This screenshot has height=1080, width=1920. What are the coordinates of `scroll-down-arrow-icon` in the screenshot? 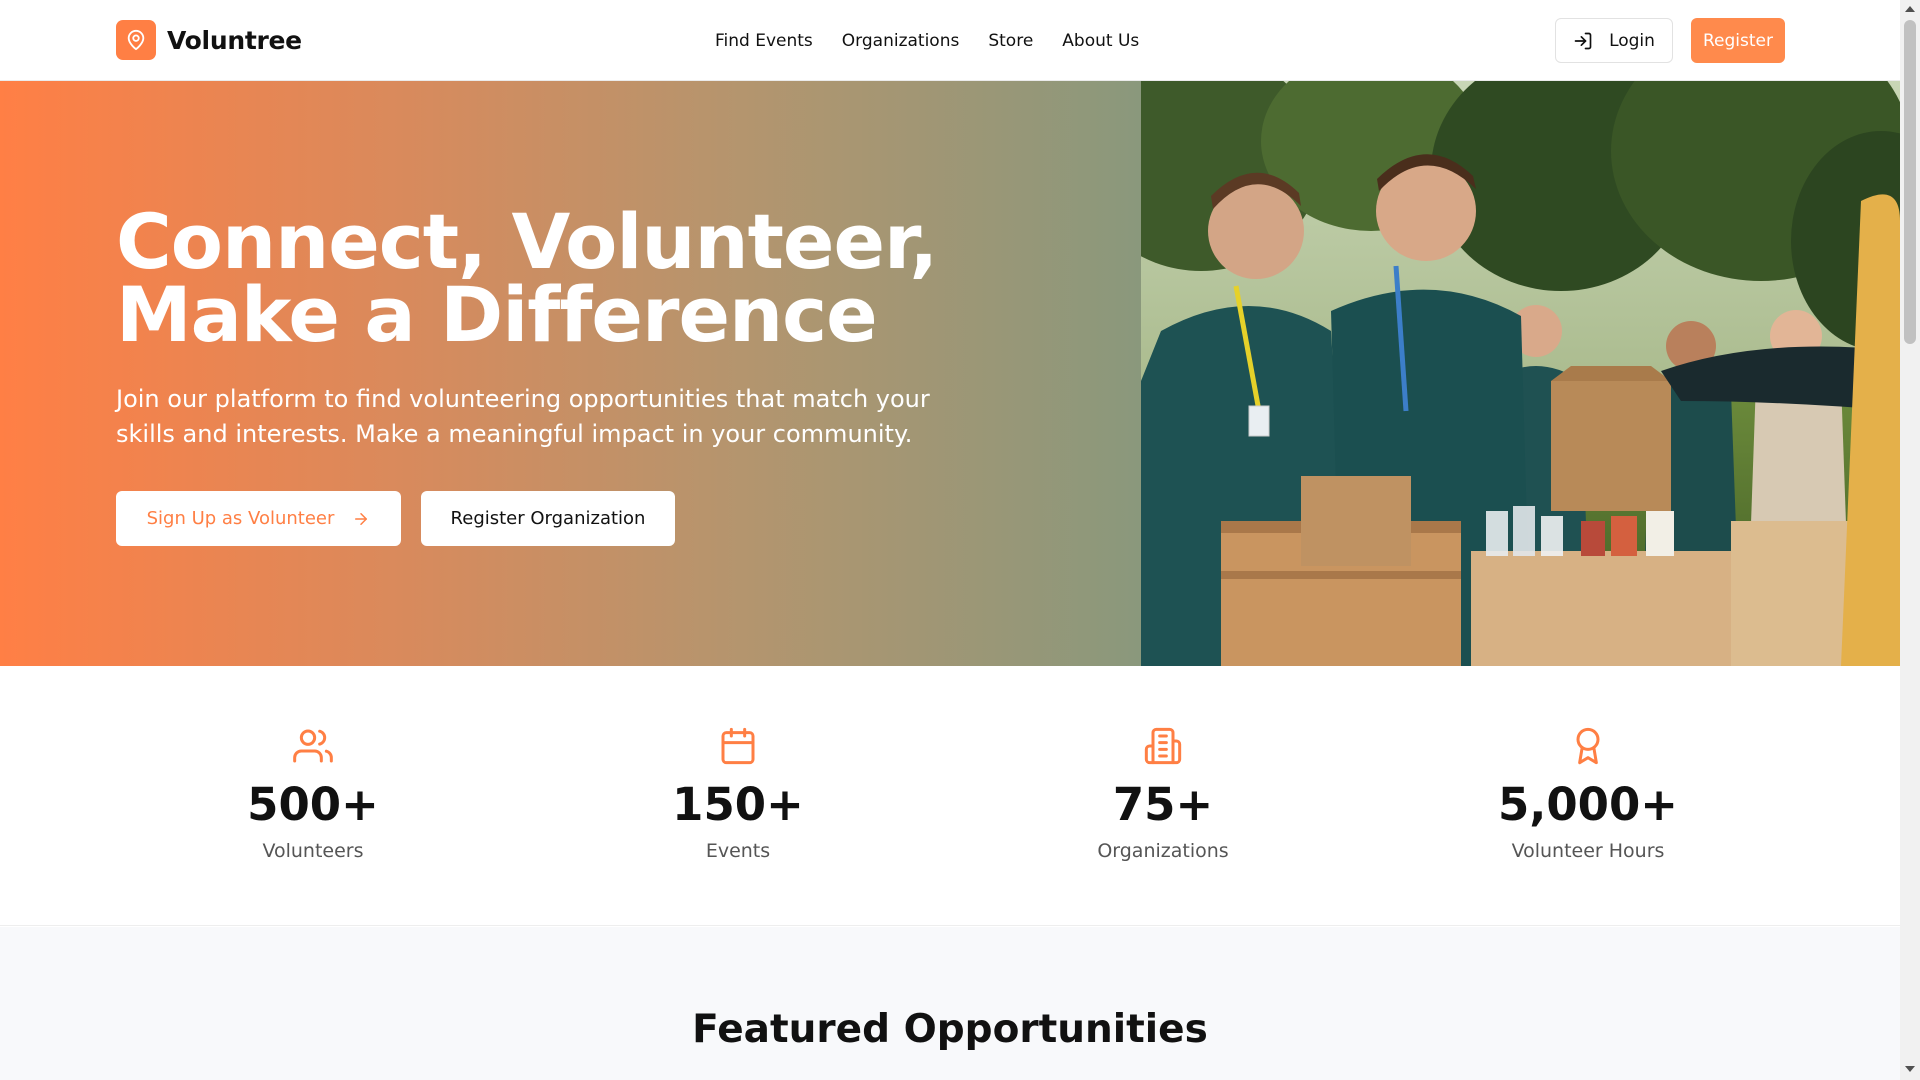 It's located at (1910, 1069).